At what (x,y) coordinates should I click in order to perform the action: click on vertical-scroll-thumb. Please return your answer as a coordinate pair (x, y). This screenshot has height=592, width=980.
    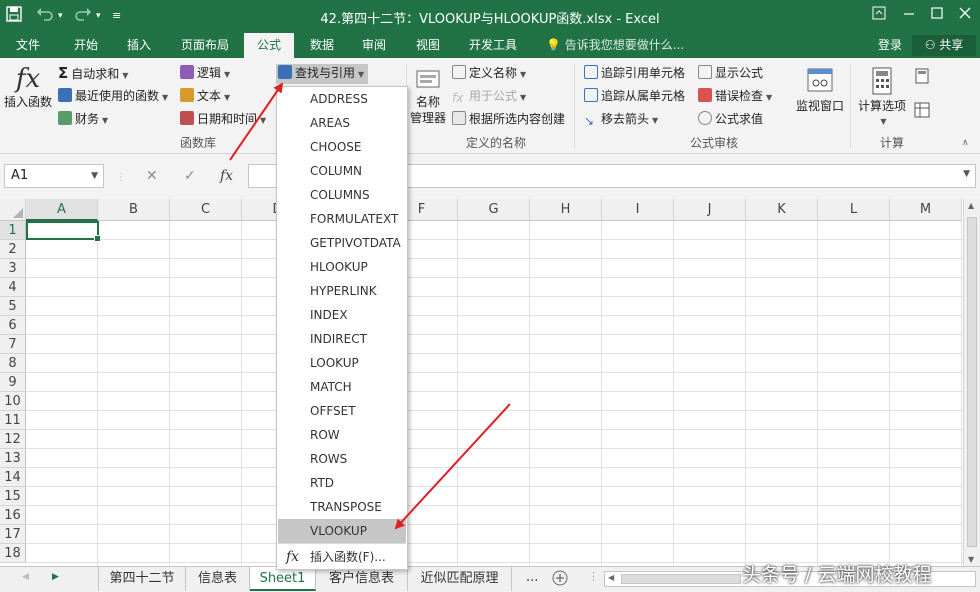
    Looking at the image, I should click on (972, 382).